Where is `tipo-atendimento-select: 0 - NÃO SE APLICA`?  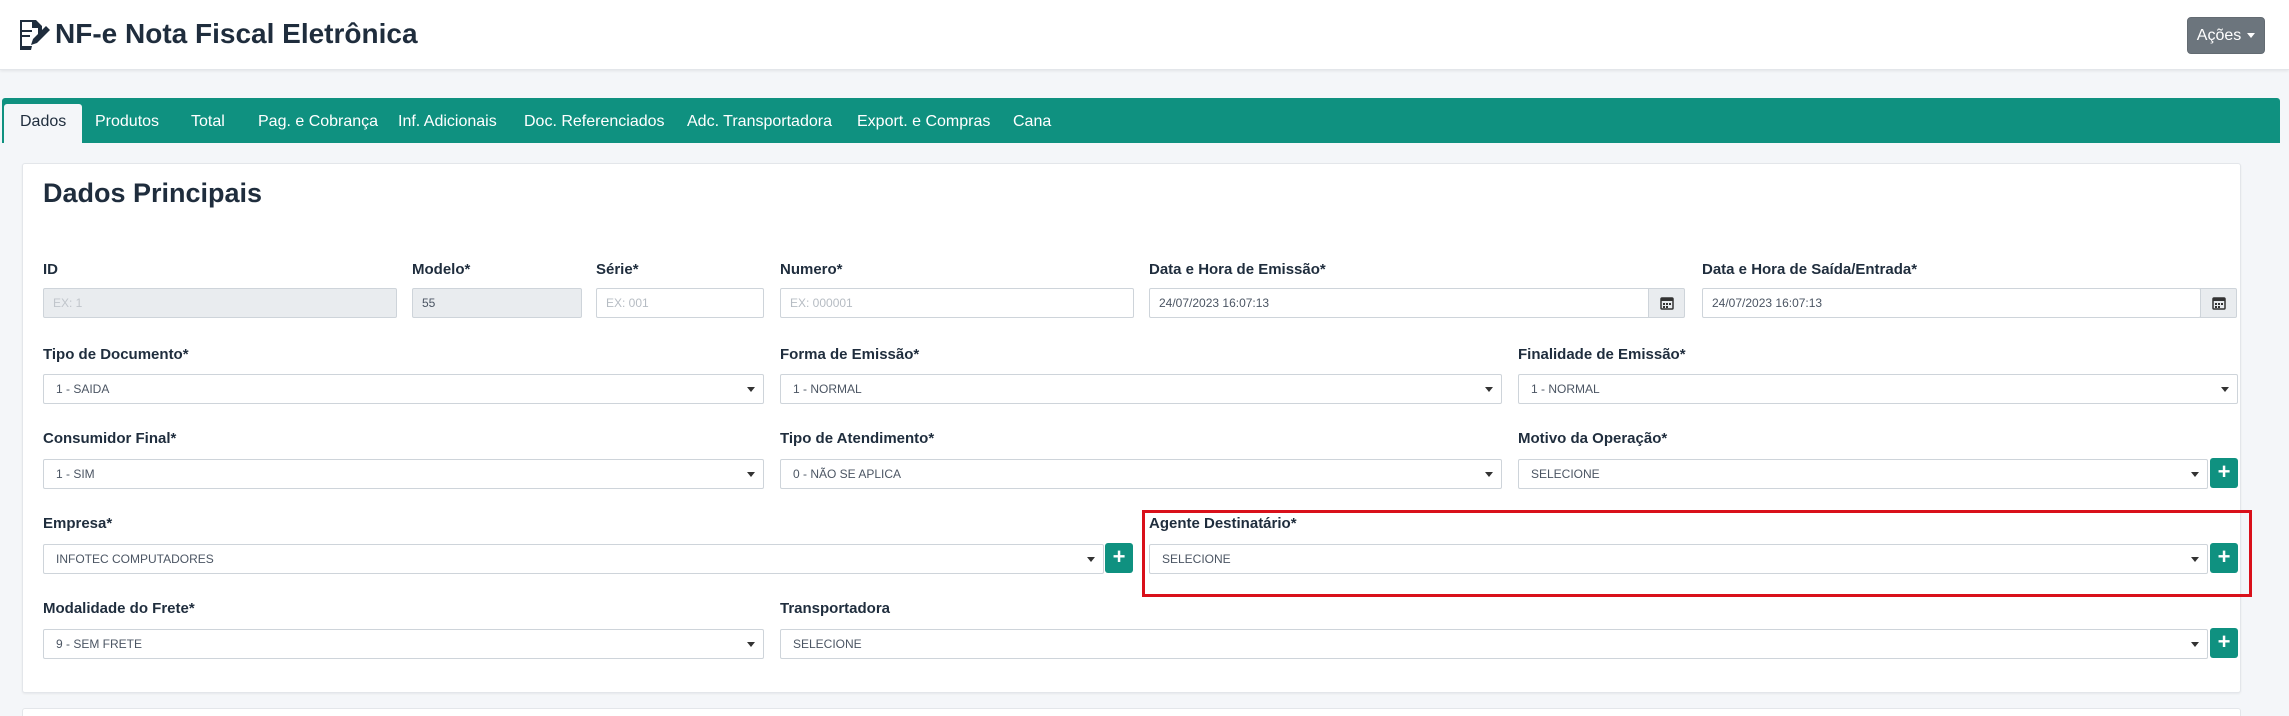
tipo-atendimento-select: 0 - NÃO SE APLICA is located at coordinates (1141, 474).